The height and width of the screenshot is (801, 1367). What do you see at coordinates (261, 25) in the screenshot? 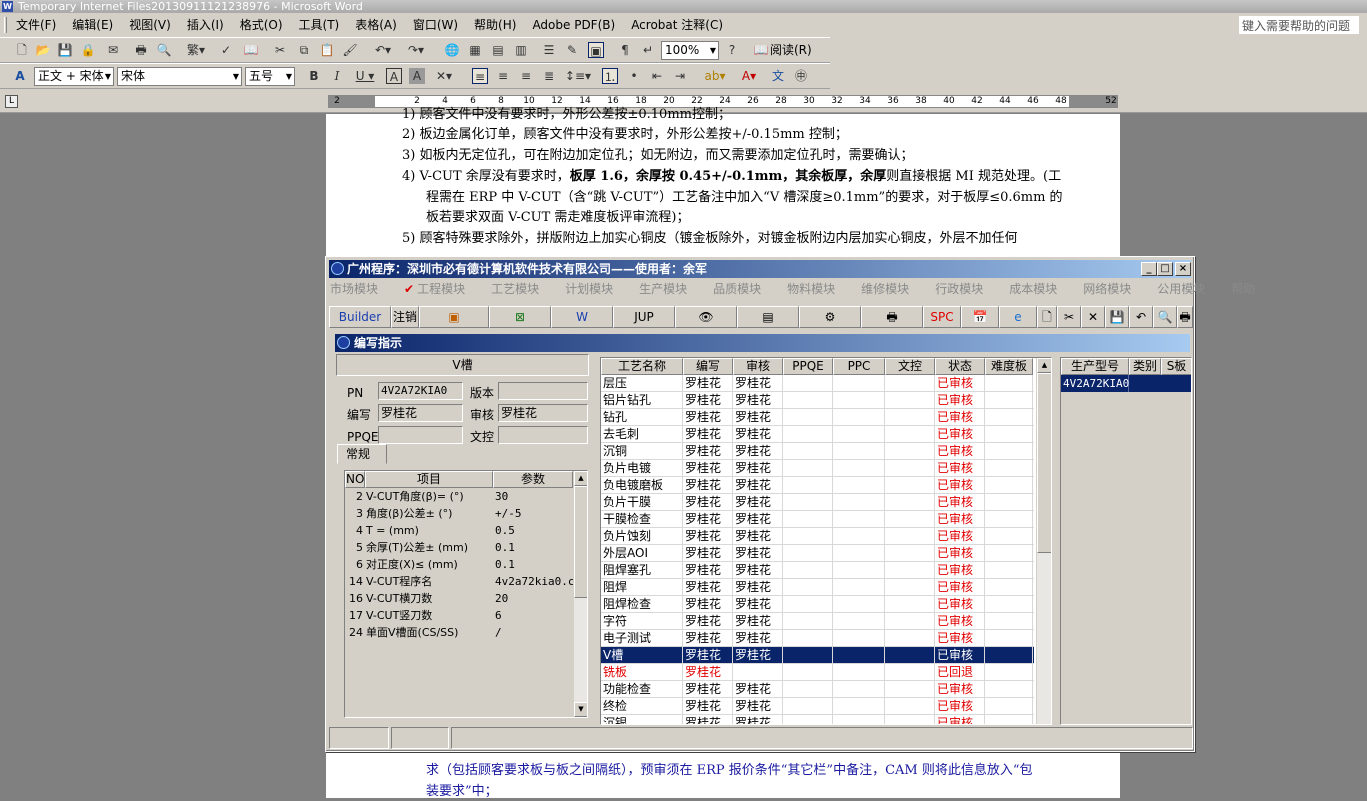
I see `word-menu-item: 格式(O)` at bounding box center [261, 25].